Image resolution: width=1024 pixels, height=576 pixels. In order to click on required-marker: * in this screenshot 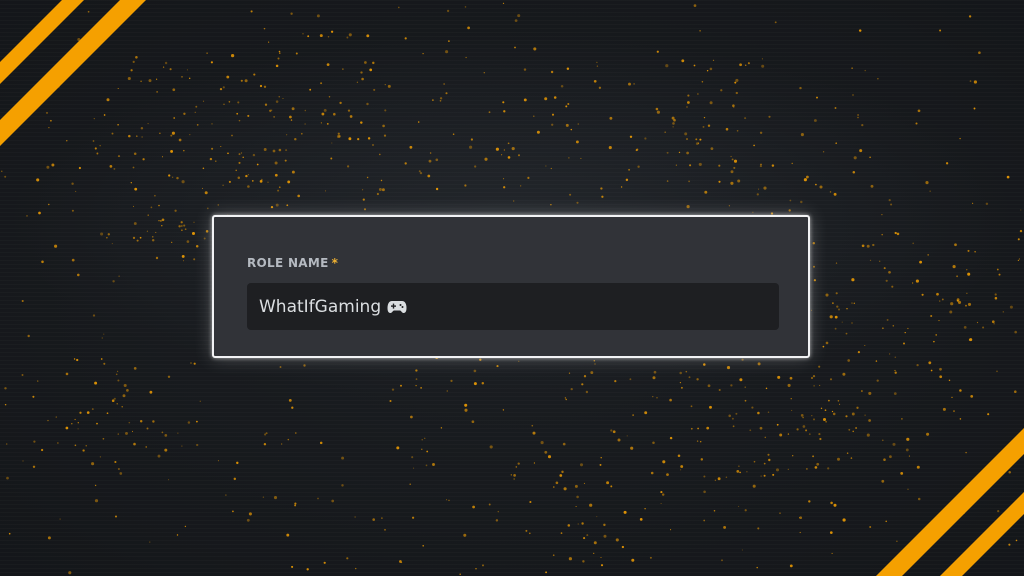, I will do `click(335, 263)`.